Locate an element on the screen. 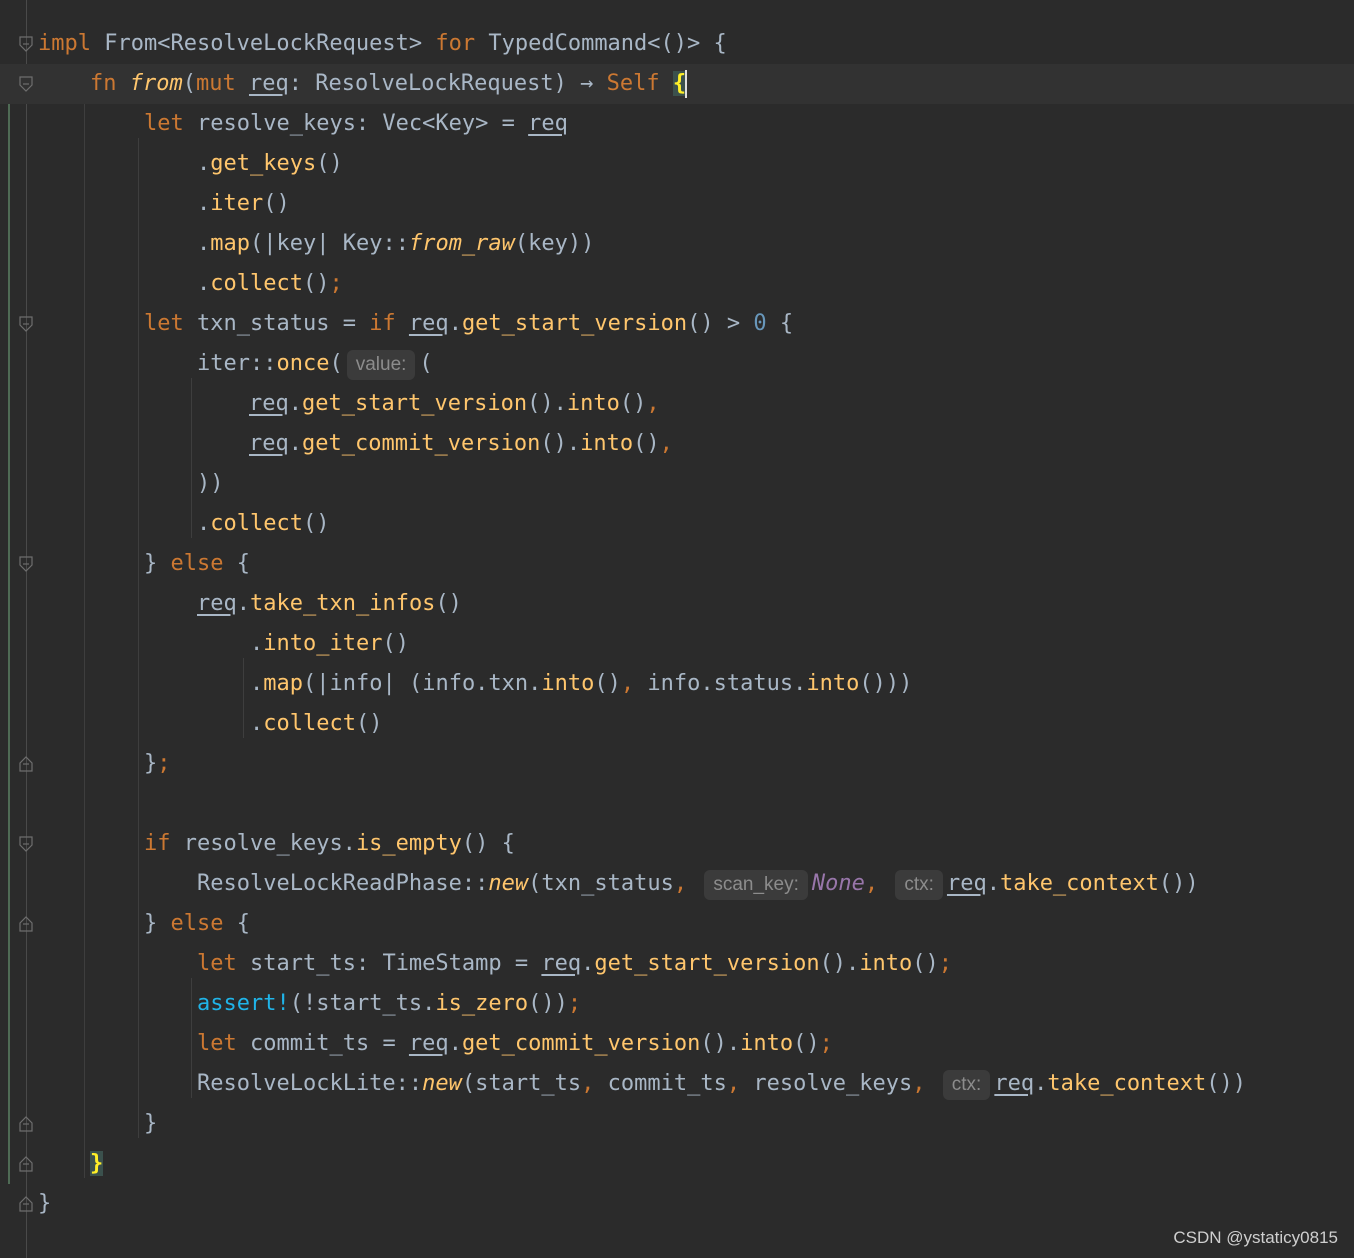  code-token: ())) is located at coordinates (886, 683).